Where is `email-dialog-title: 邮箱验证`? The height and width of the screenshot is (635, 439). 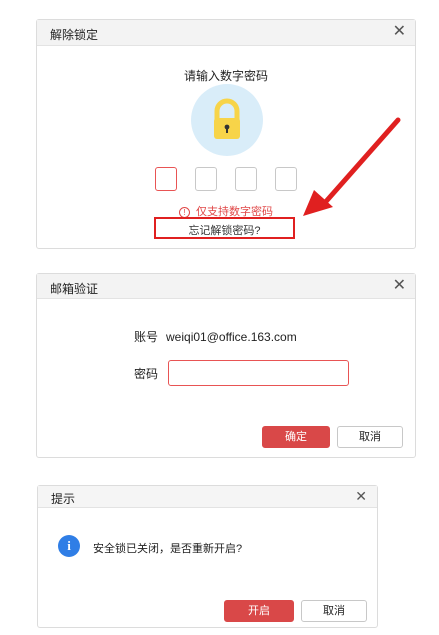
email-dialog-title: 邮箱验证 is located at coordinates (74, 289).